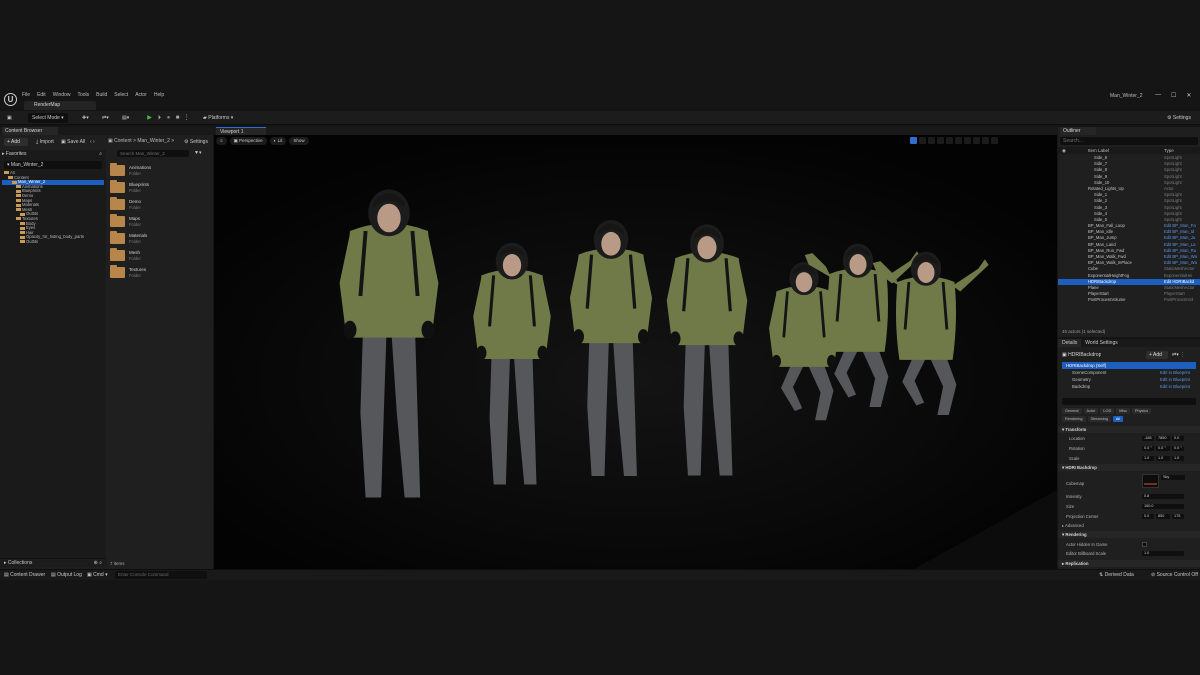 The height and width of the screenshot is (675, 1200). What do you see at coordinates (218, 118) in the screenshot?
I see `platforms-button: ▰ Platforms ▾` at bounding box center [218, 118].